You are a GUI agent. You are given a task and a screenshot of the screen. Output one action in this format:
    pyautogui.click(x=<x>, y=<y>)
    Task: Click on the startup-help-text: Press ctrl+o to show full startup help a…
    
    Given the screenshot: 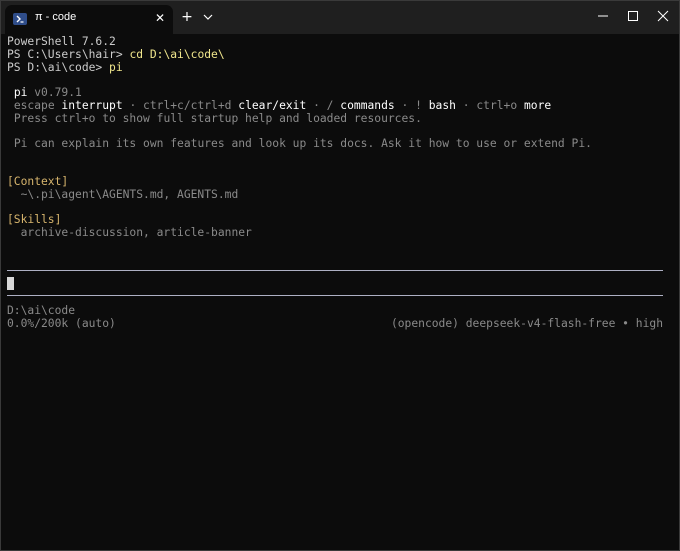 What is the action you would take?
    pyautogui.click(x=217, y=118)
    